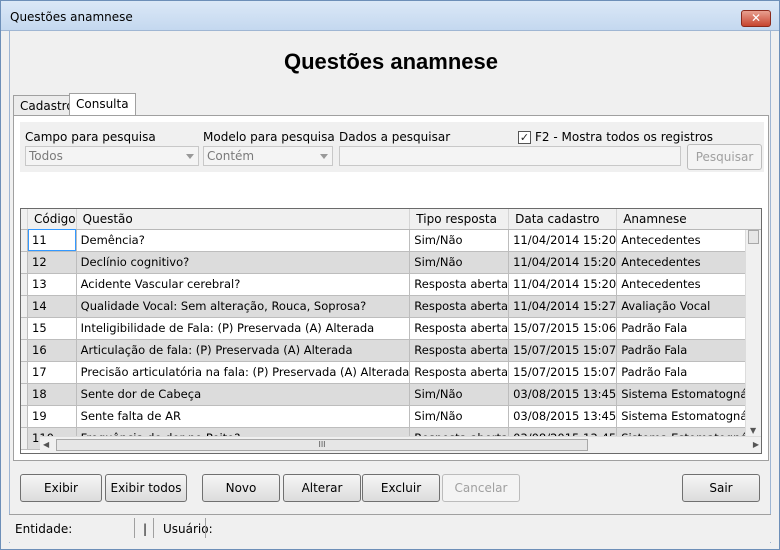  I want to click on exibir-button: Exibir, so click(61, 488).